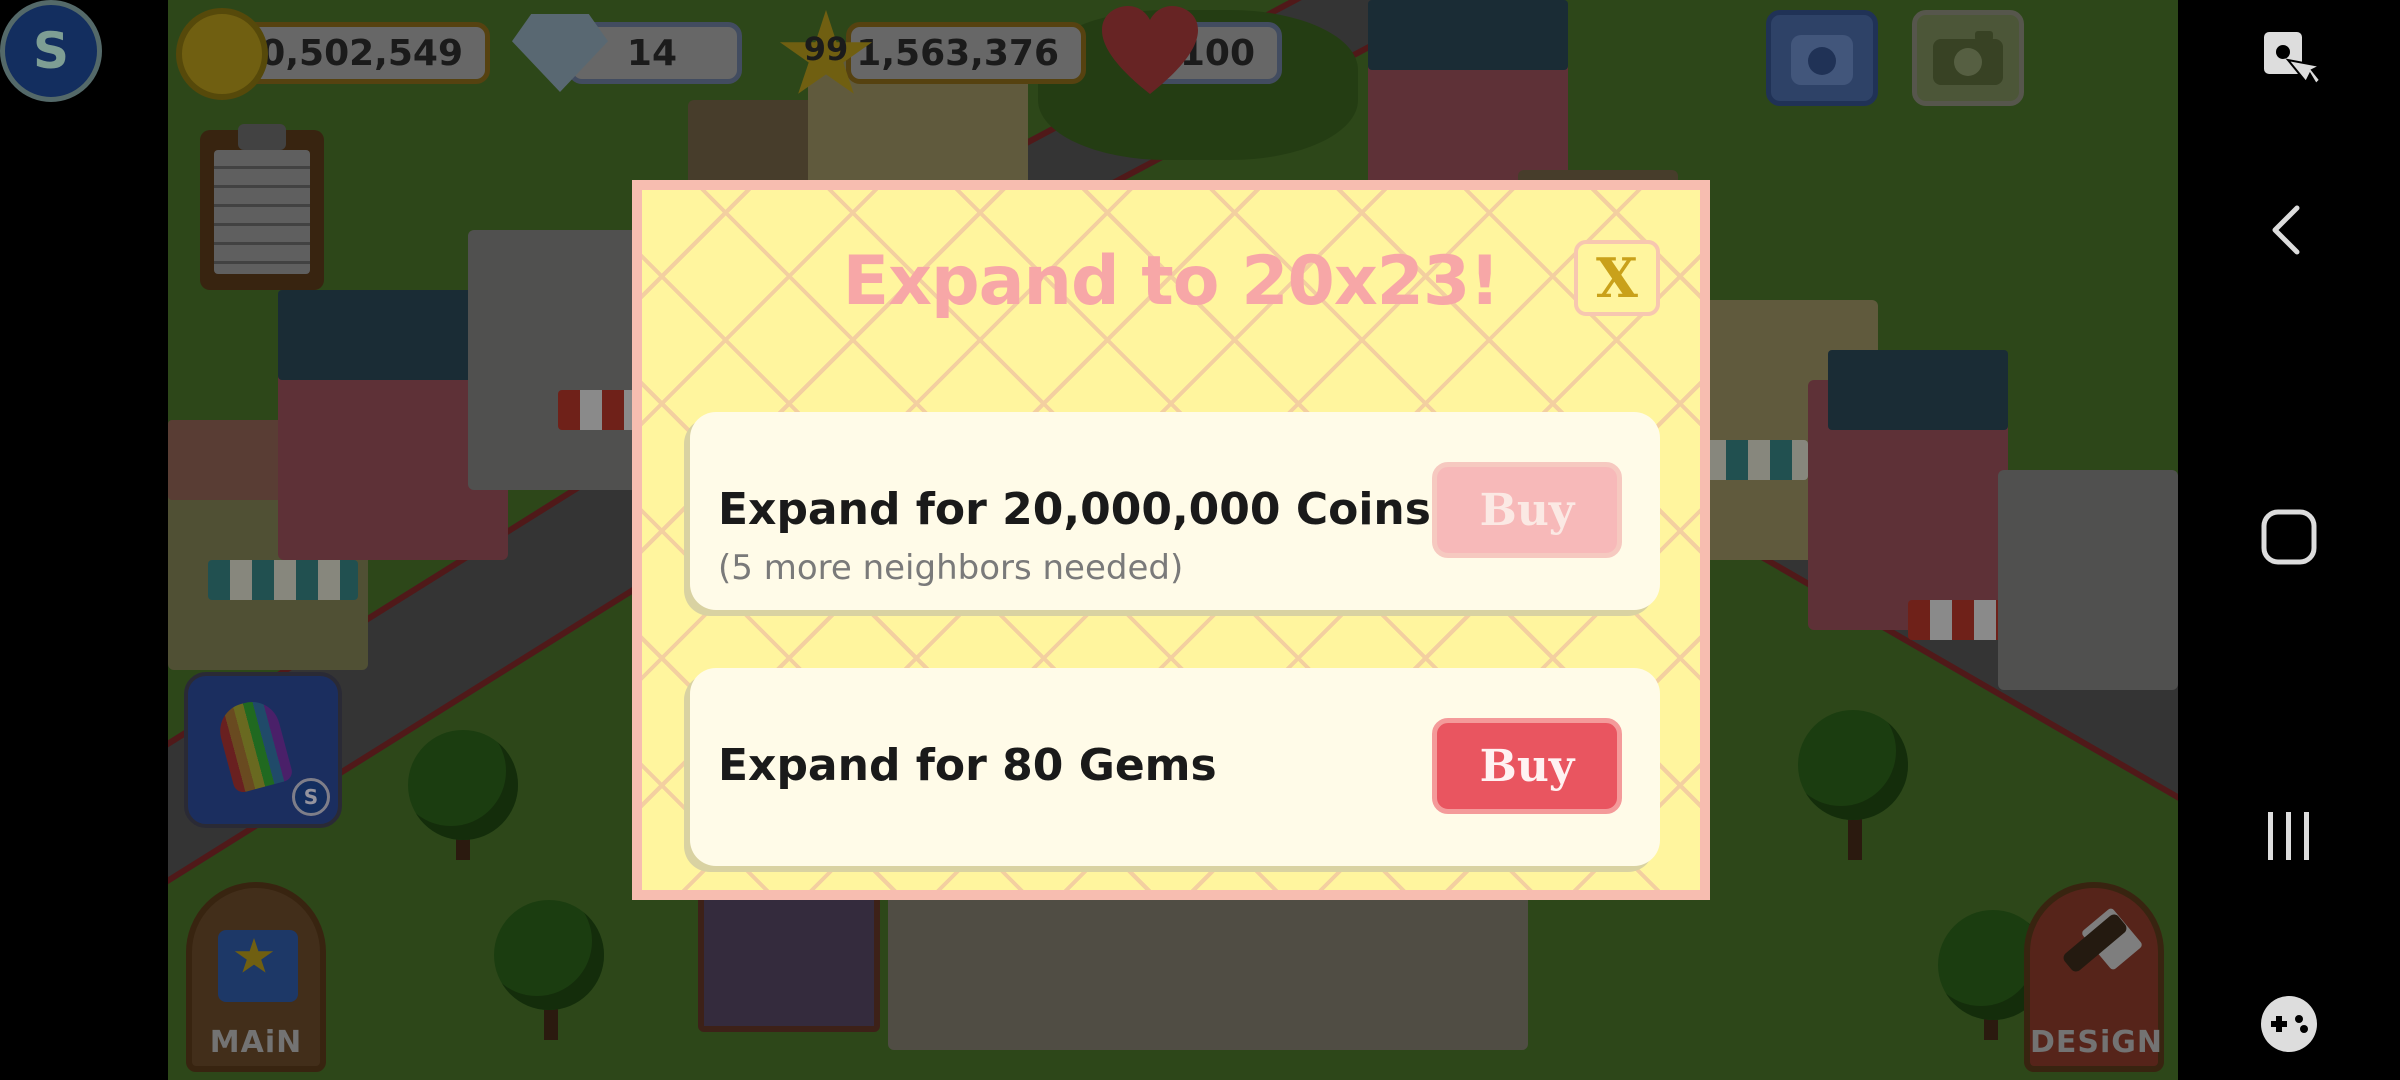 This screenshot has height=1080, width=2400. What do you see at coordinates (1171, 281) in the screenshot?
I see `dialog-title: Expand to 20x23!` at bounding box center [1171, 281].